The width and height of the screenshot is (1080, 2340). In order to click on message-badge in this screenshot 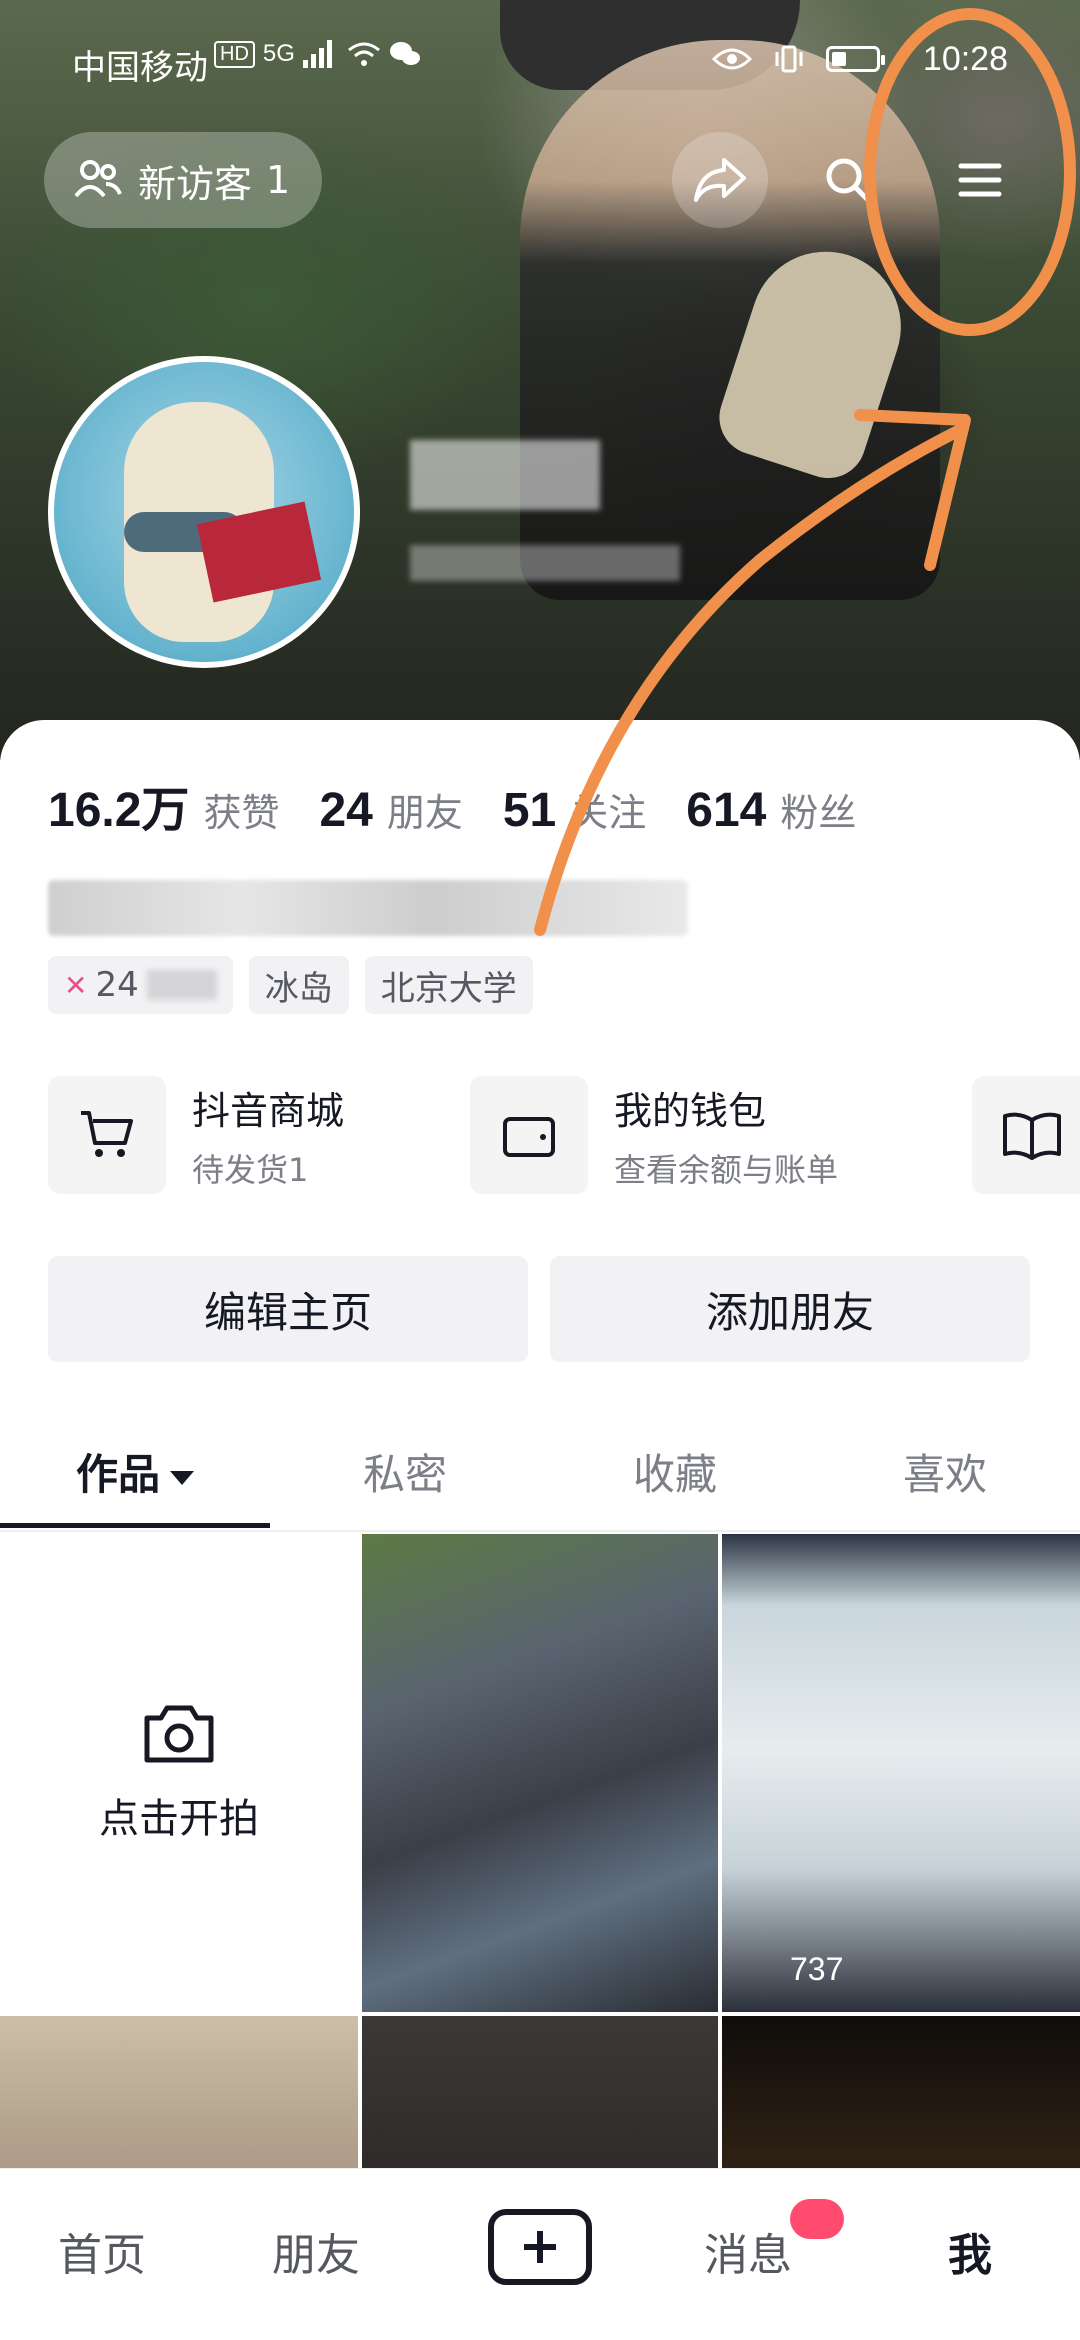, I will do `click(817, 2219)`.